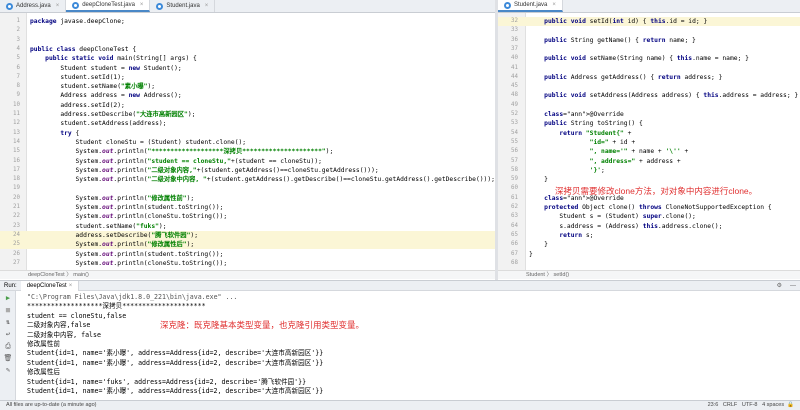 This screenshot has width=800, height=410. What do you see at coordinates (108, 6) in the screenshot?
I see `tab-deepclonetest-java: deepCloneTest.java ×` at bounding box center [108, 6].